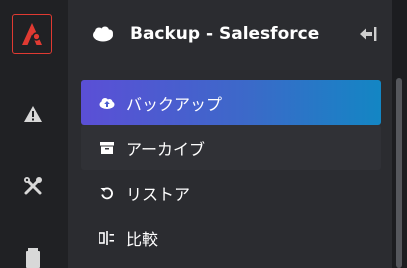  What do you see at coordinates (225, 34) in the screenshot?
I see `page-title: Backup - Salesforce` at bounding box center [225, 34].